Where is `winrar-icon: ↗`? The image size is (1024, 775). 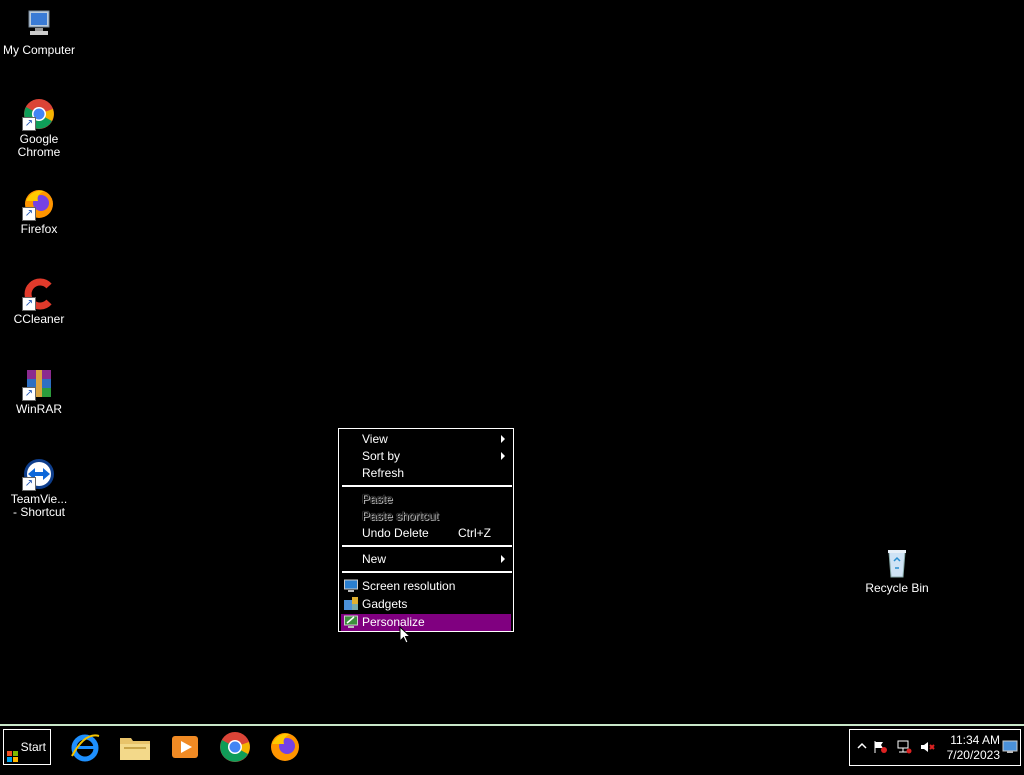 winrar-icon: ↗ is located at coordinates (39, 384).